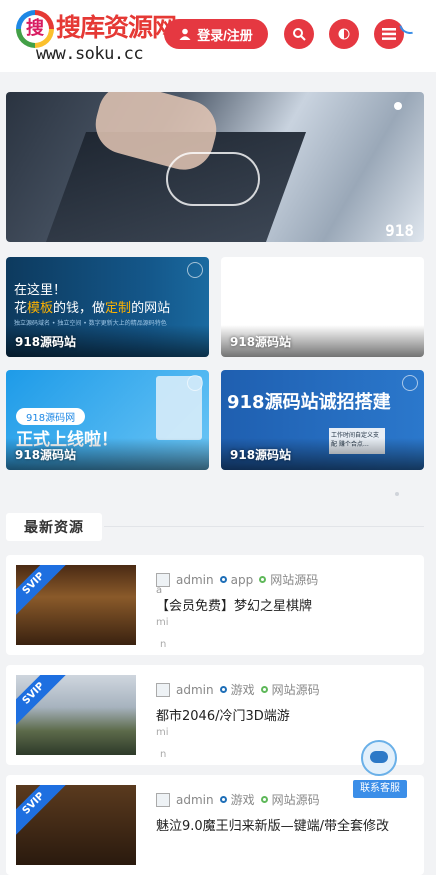  What do you see at coordinates (185, 34) in the screenshot?
I see `user-icon` at bounding box center [185, 34].